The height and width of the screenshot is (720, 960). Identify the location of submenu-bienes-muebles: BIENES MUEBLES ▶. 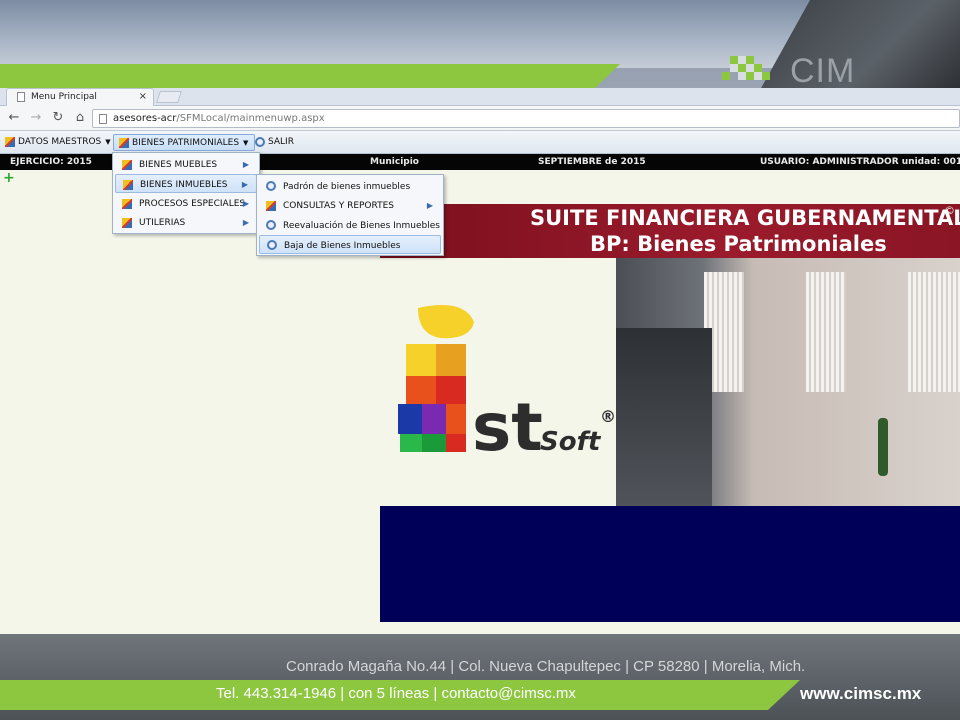
(186, 164).